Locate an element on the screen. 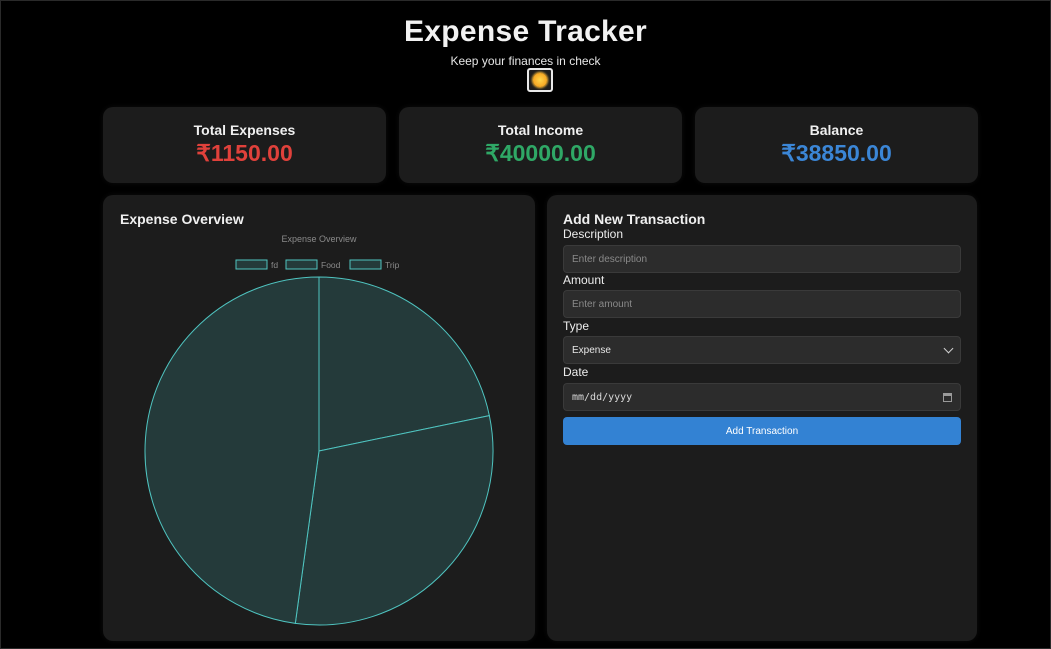  total-income-card: Total Income ₹40000.00 is located at coordinates (540, 145).